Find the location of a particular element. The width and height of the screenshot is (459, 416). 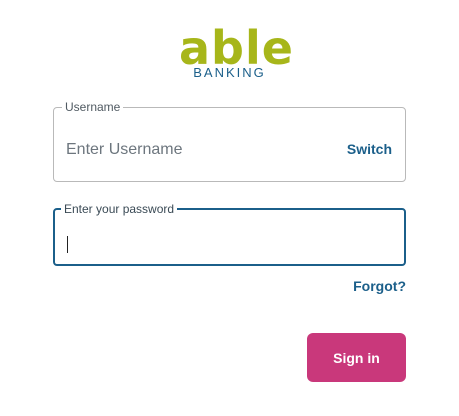

forgot-password-link: Forgot? is located at coordinates (379, 286).